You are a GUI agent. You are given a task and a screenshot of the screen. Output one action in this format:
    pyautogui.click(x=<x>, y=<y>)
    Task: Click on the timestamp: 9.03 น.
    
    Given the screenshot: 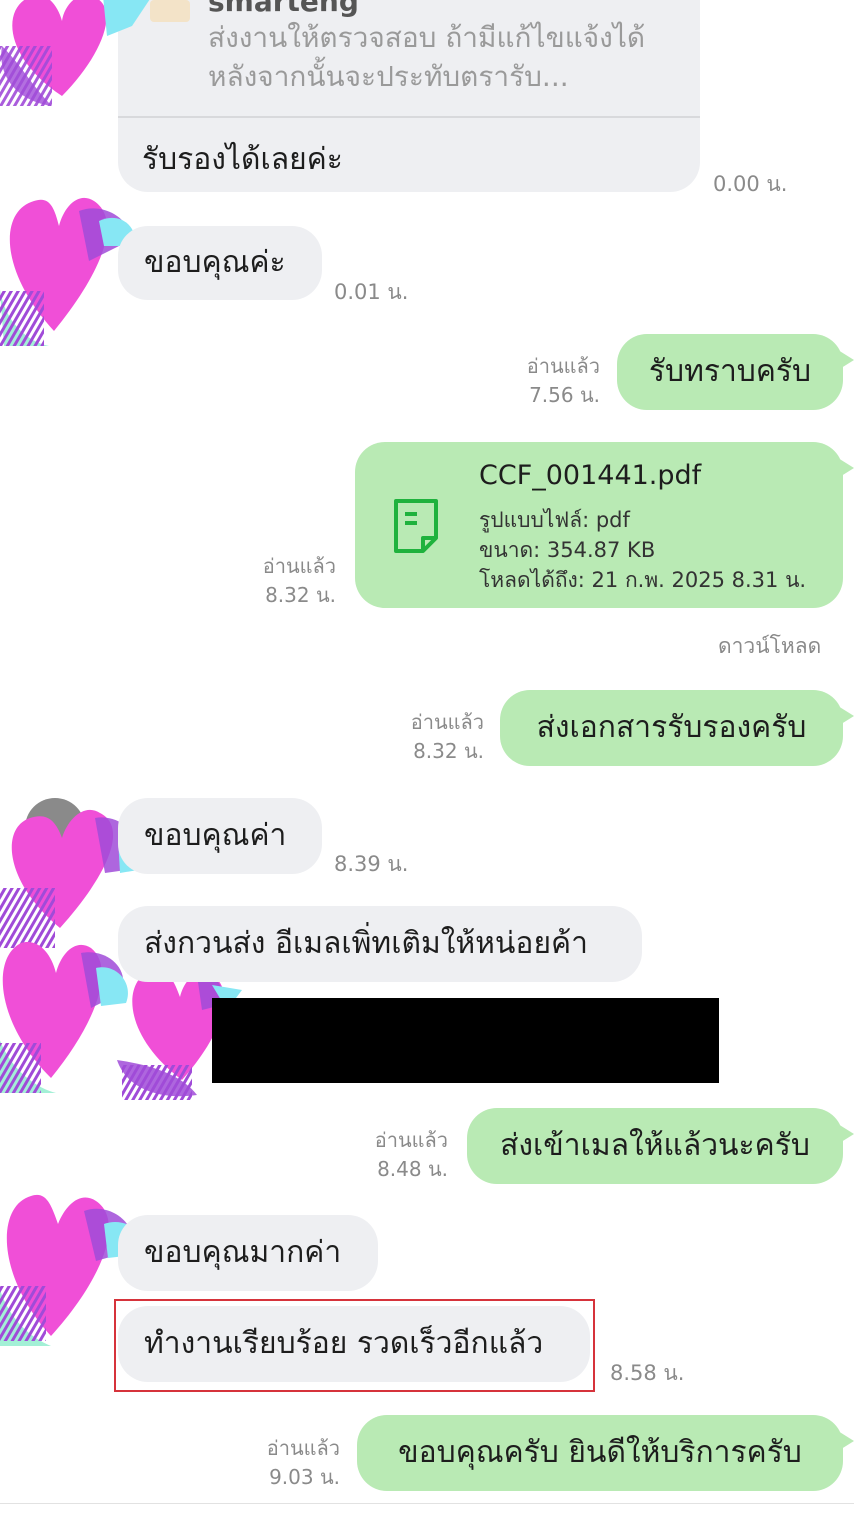 What is the action you would take?
    pyautogui.click(x=304, y=1477)
    